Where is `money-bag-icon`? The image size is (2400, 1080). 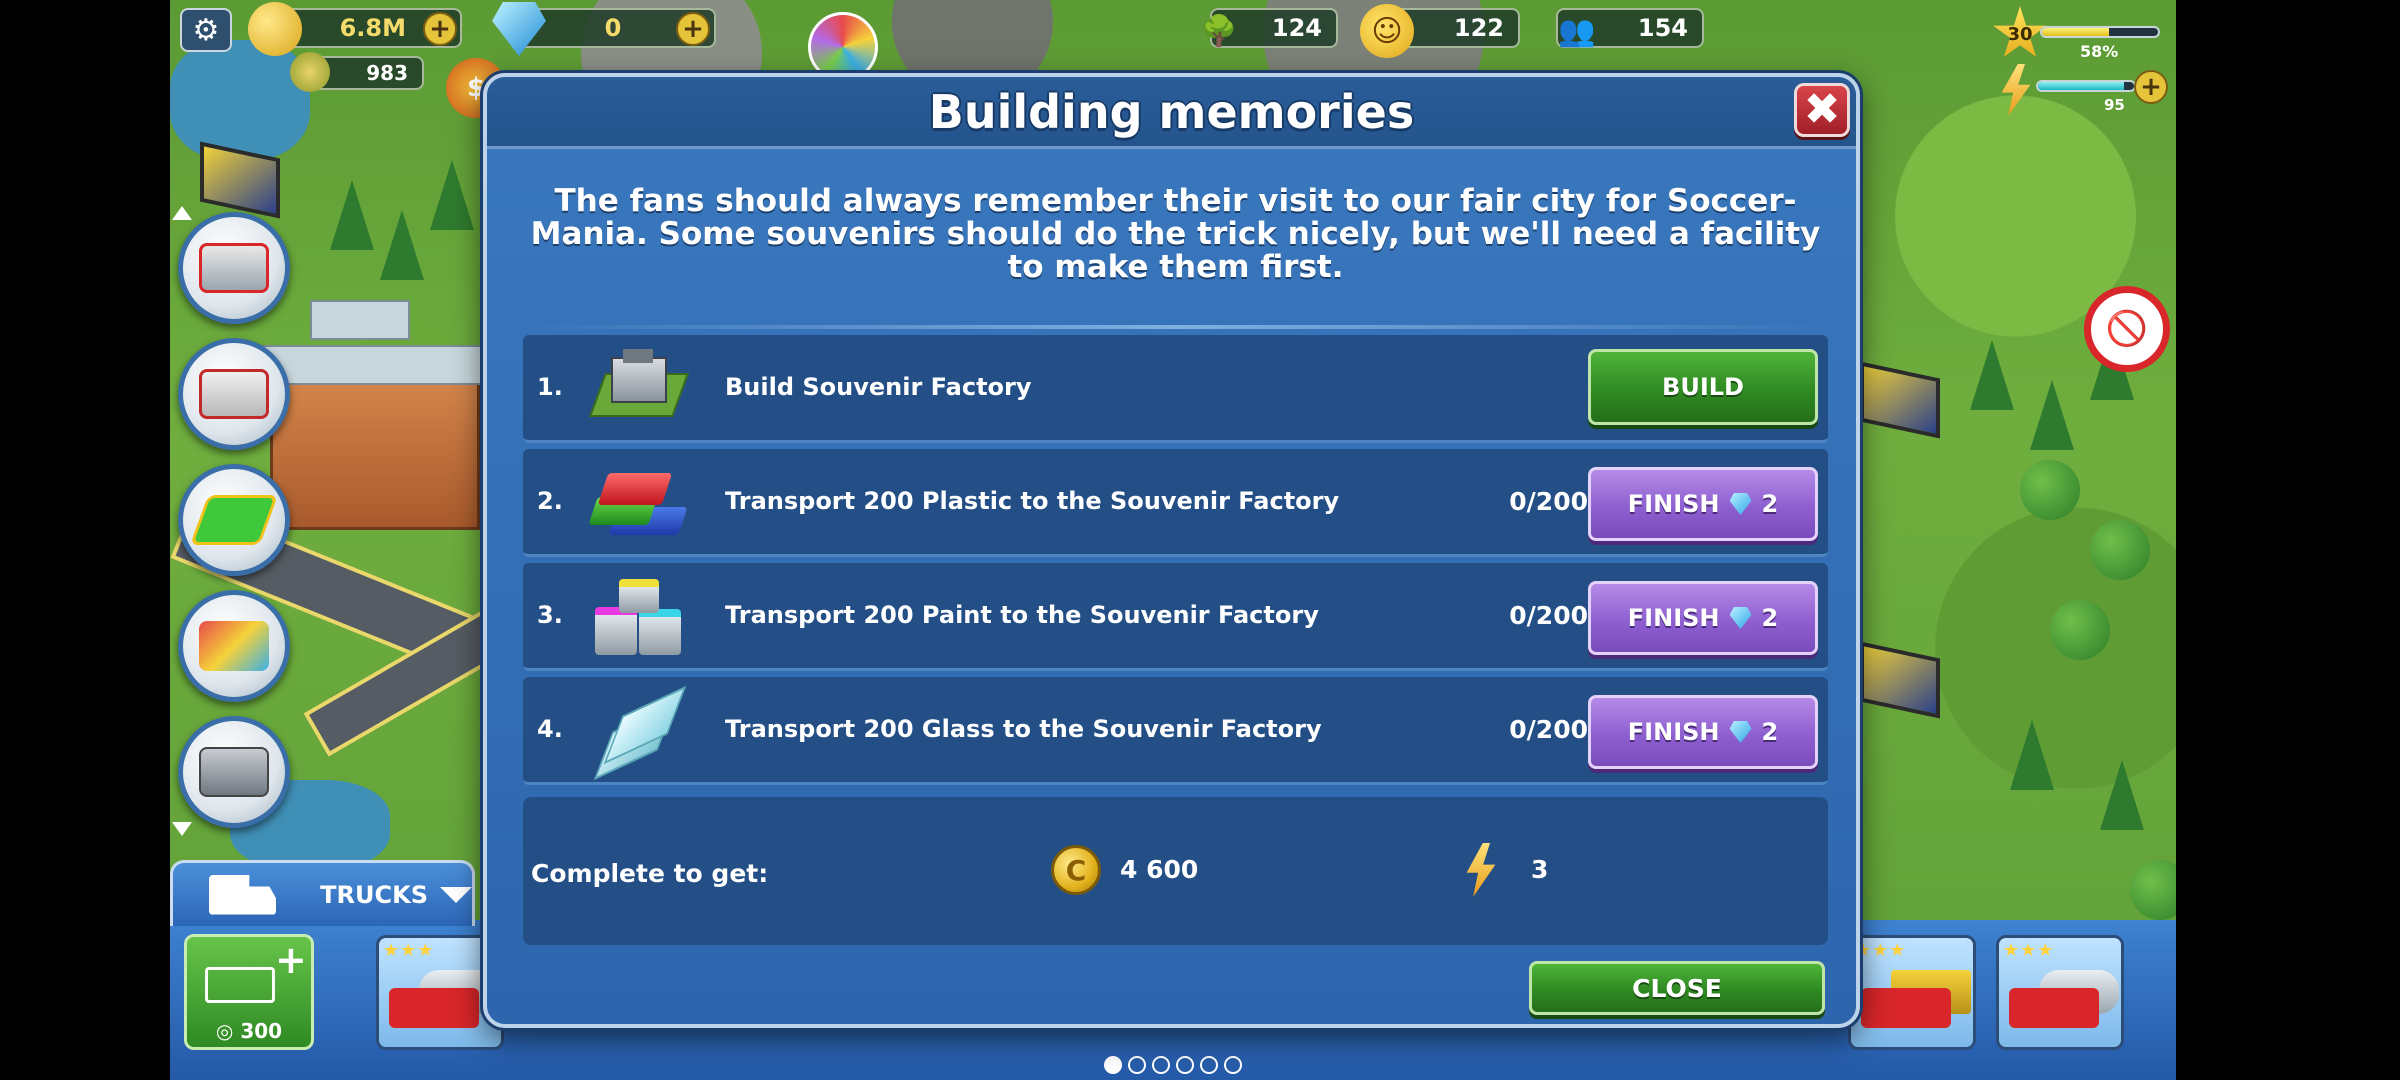
money-bag-icon is located at coordinates (310, 72).